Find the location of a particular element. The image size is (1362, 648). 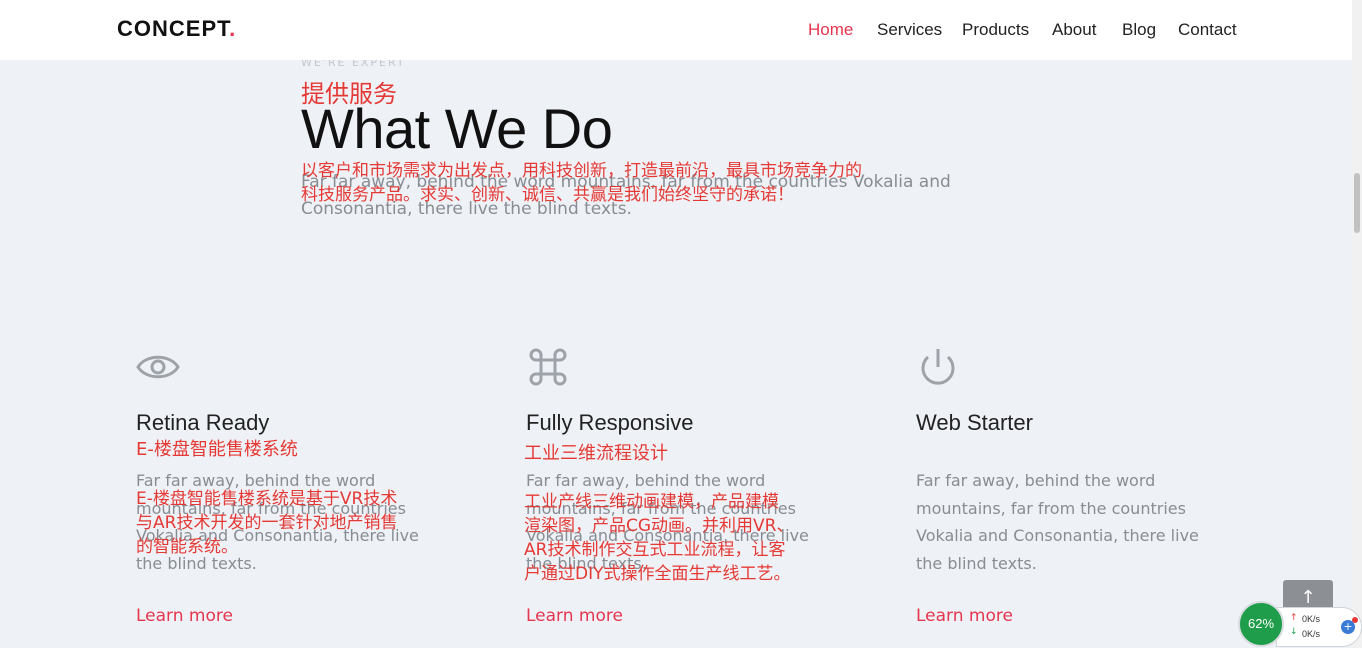

feature-body-cn-line-1: 工业产线三维动画建模，产品建模 is located at coordinates (651, 502).